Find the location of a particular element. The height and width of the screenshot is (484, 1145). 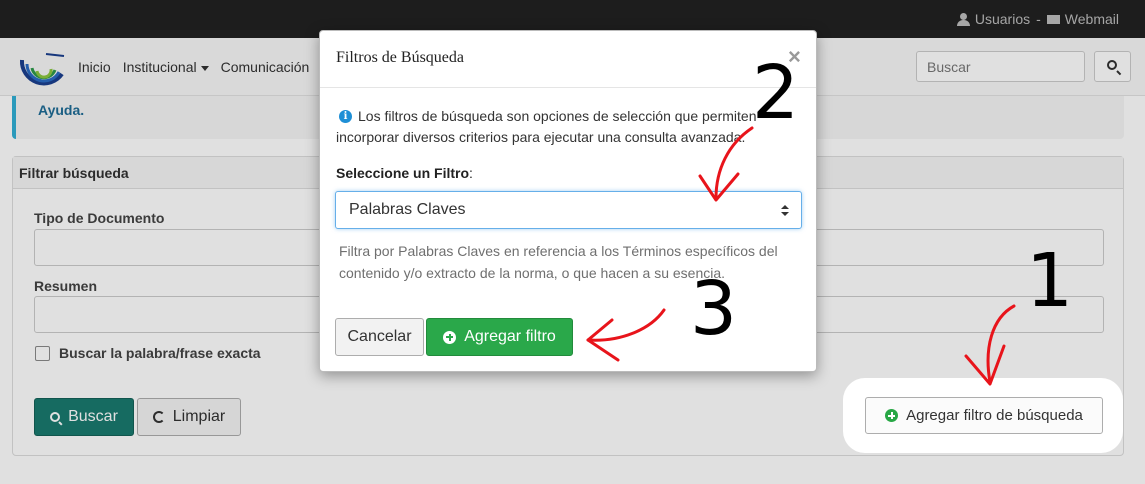

filter-select-label-colon: : is located at coordinates (471, 173).